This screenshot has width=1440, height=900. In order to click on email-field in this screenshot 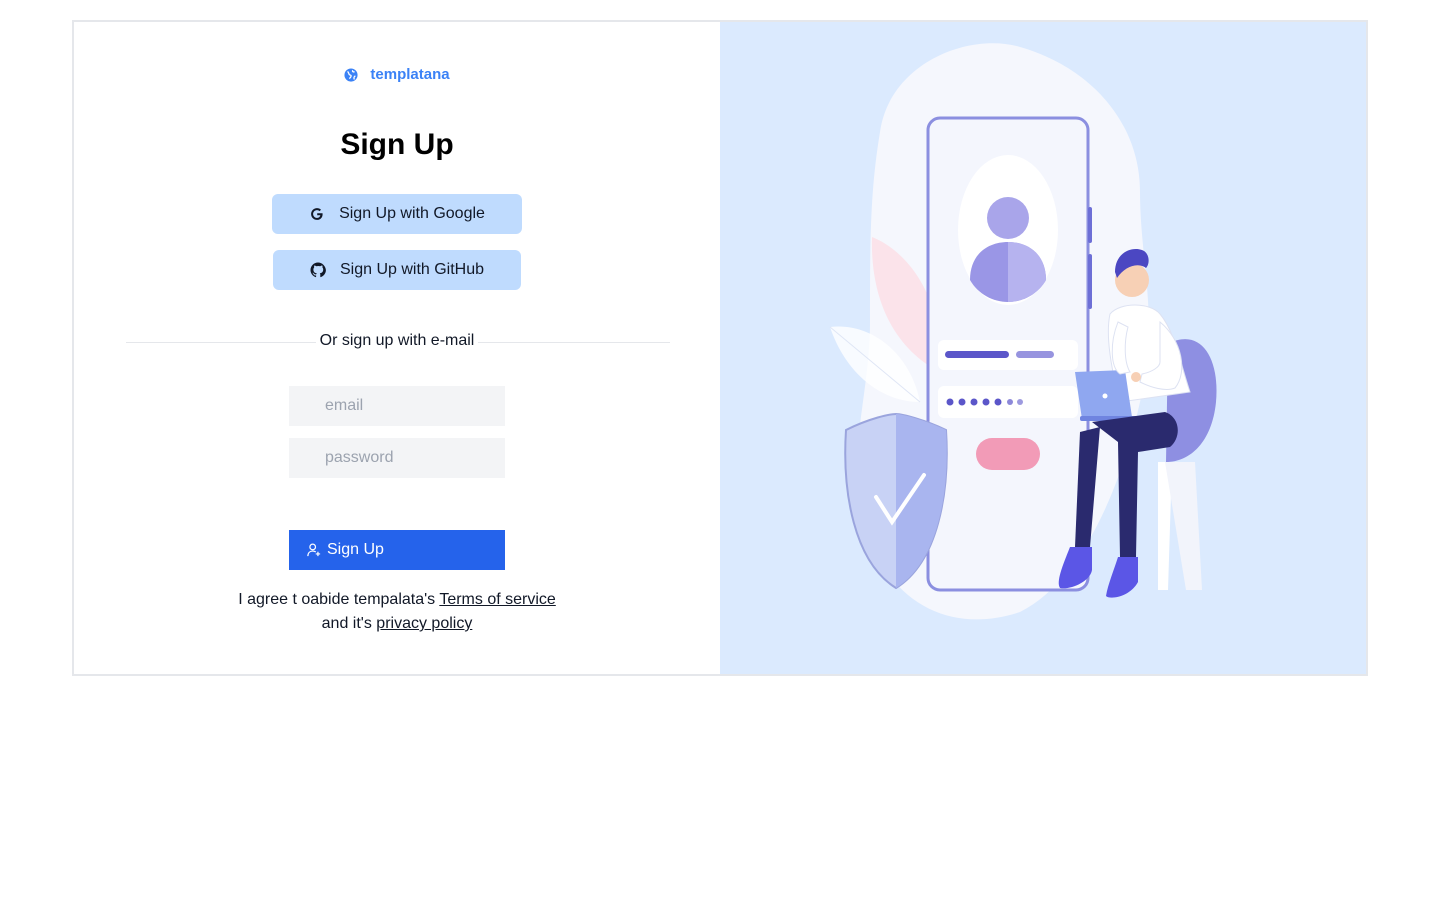, I will do `click(397, 406)`.